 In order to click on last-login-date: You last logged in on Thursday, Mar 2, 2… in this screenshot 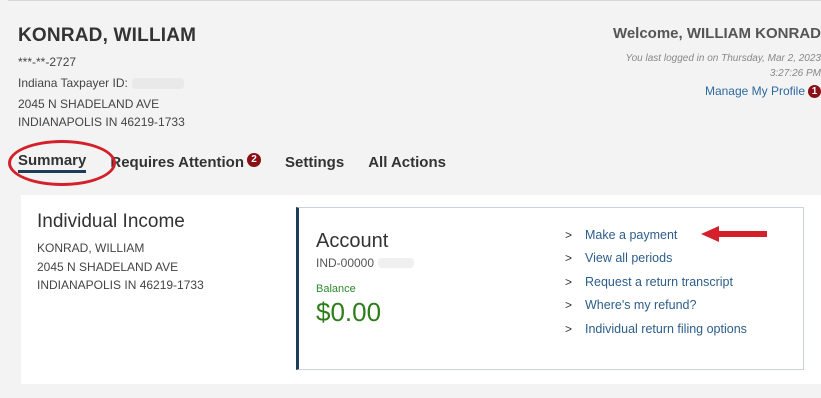, I will do `click(723, 58)`.